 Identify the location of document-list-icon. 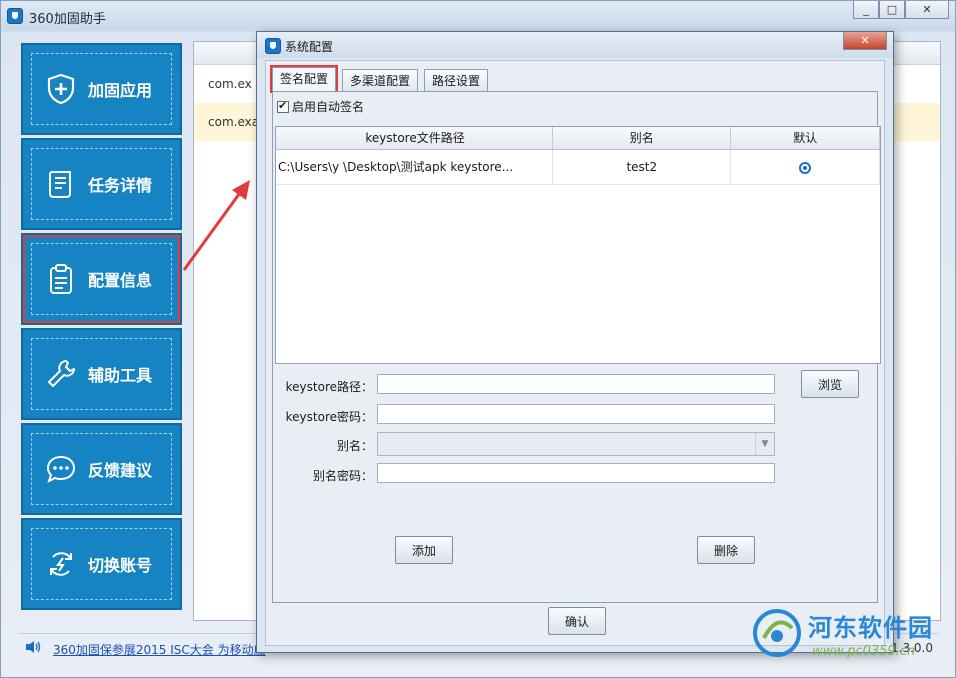
(60, 184).